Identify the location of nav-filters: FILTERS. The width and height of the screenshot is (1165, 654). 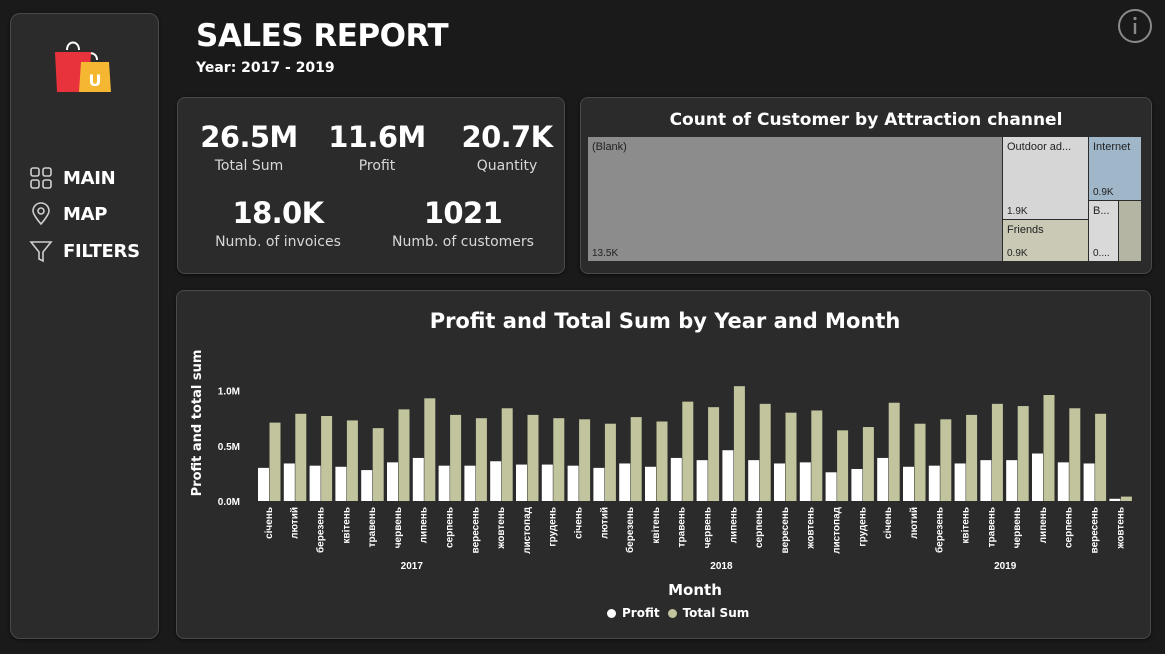
(84, 251).